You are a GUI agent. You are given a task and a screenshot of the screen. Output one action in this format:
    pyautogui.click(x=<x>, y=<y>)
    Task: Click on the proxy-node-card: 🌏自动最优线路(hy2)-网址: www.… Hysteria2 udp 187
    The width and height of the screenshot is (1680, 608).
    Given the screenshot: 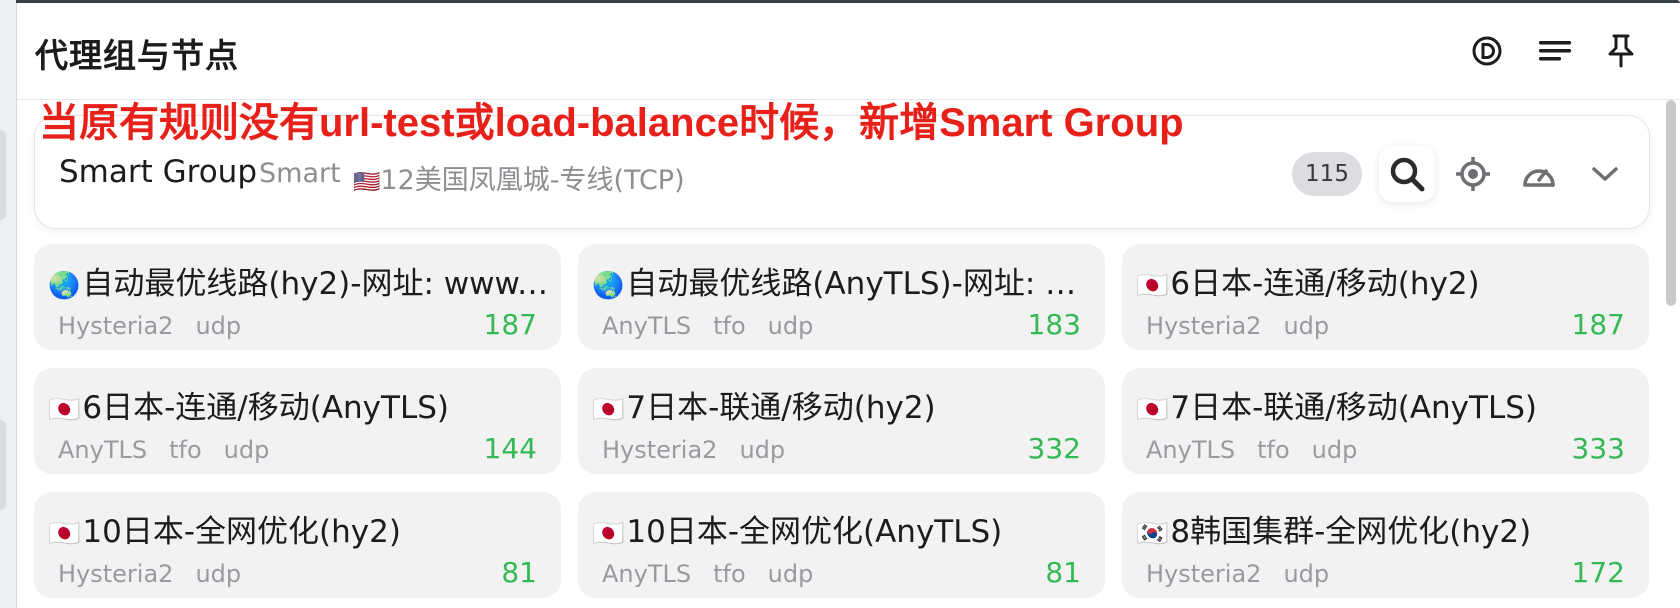 What is the action you would take?
    pyautogui.click(x=297, y=297)
    